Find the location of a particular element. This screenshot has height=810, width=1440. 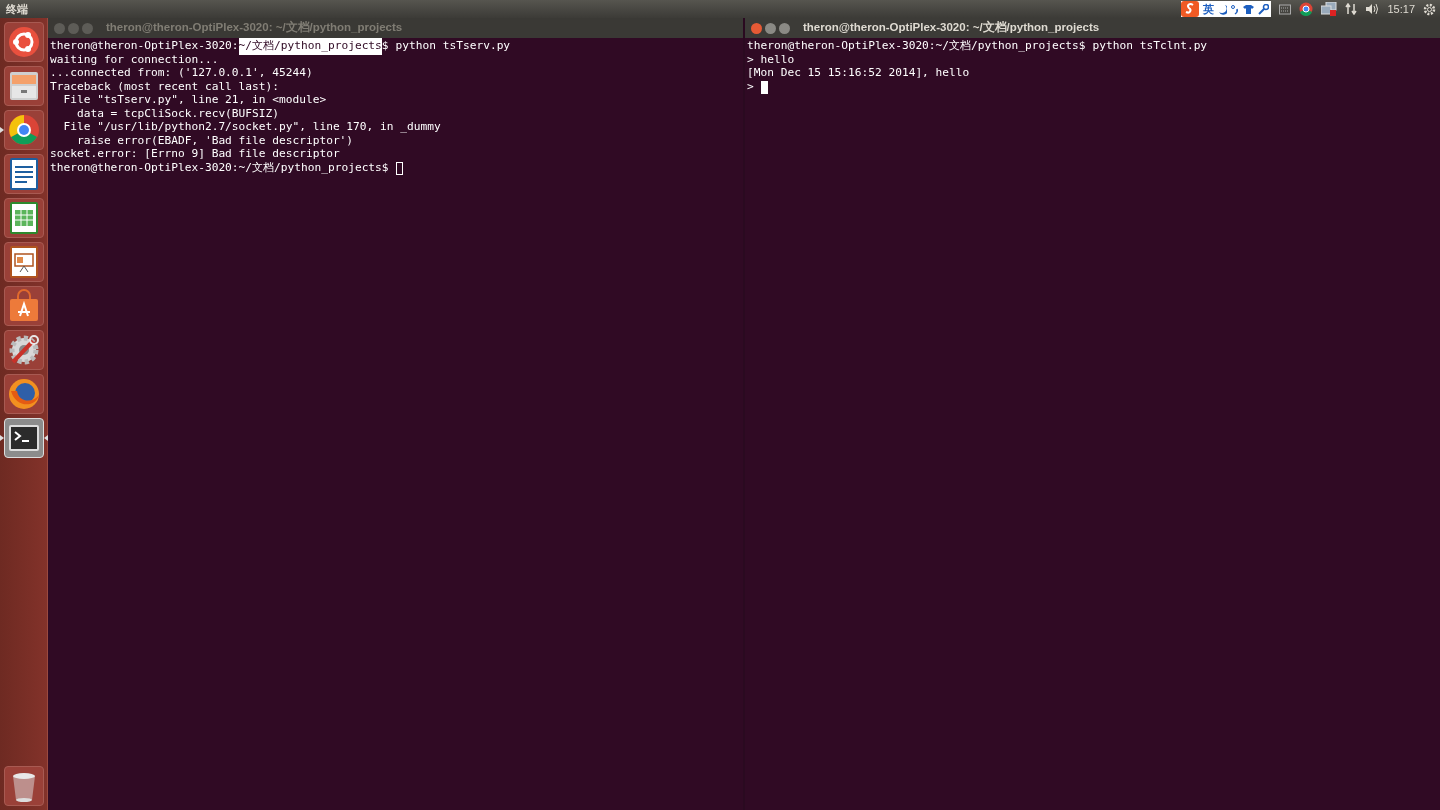

volume-icon is located at coordinates (1372, 9).